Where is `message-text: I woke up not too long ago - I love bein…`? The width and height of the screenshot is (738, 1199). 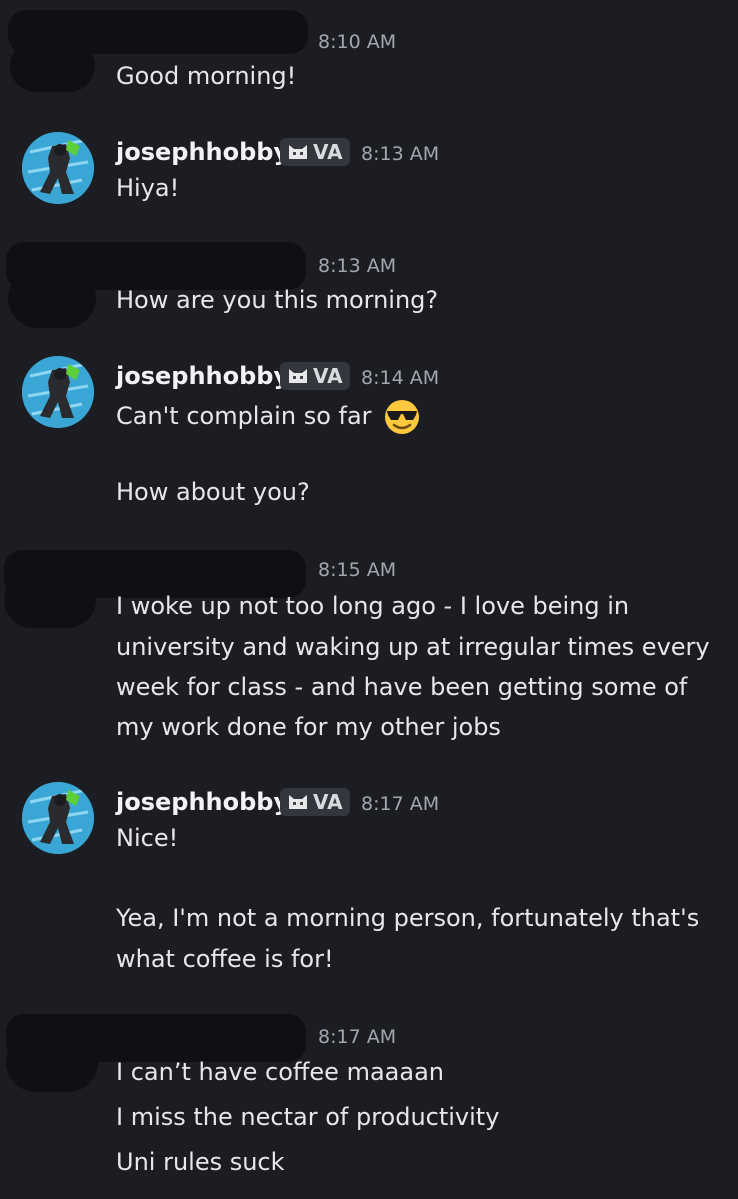
message-text: I woke up not too long ago - I love bein… is located at coordinates (373, 606).